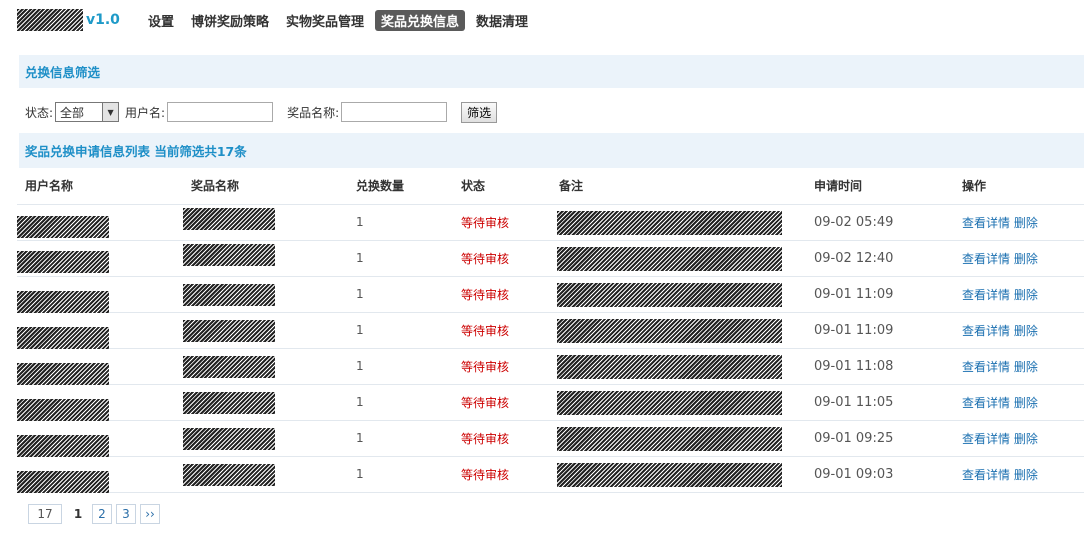  Describe the element at coordinates (880, 366) in the screenshot. I see `cell-apply-time: 09-01 11:08` at that location.